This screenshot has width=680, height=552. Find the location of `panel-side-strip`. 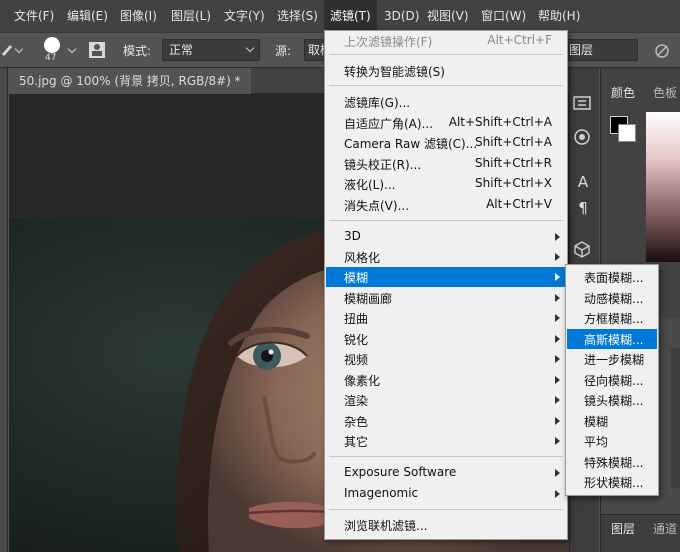

panel-side-strip is located at coordinates (675, 418).